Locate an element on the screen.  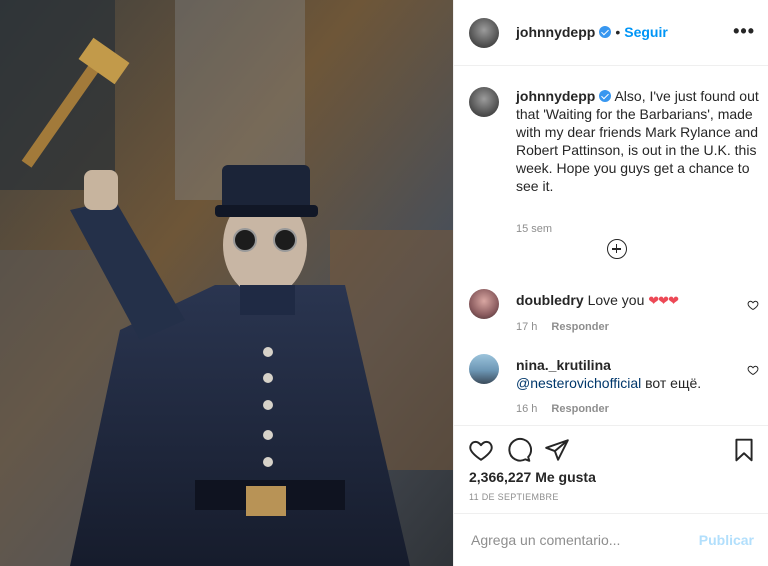
share-send-icon is located at coordinates (557, 450).